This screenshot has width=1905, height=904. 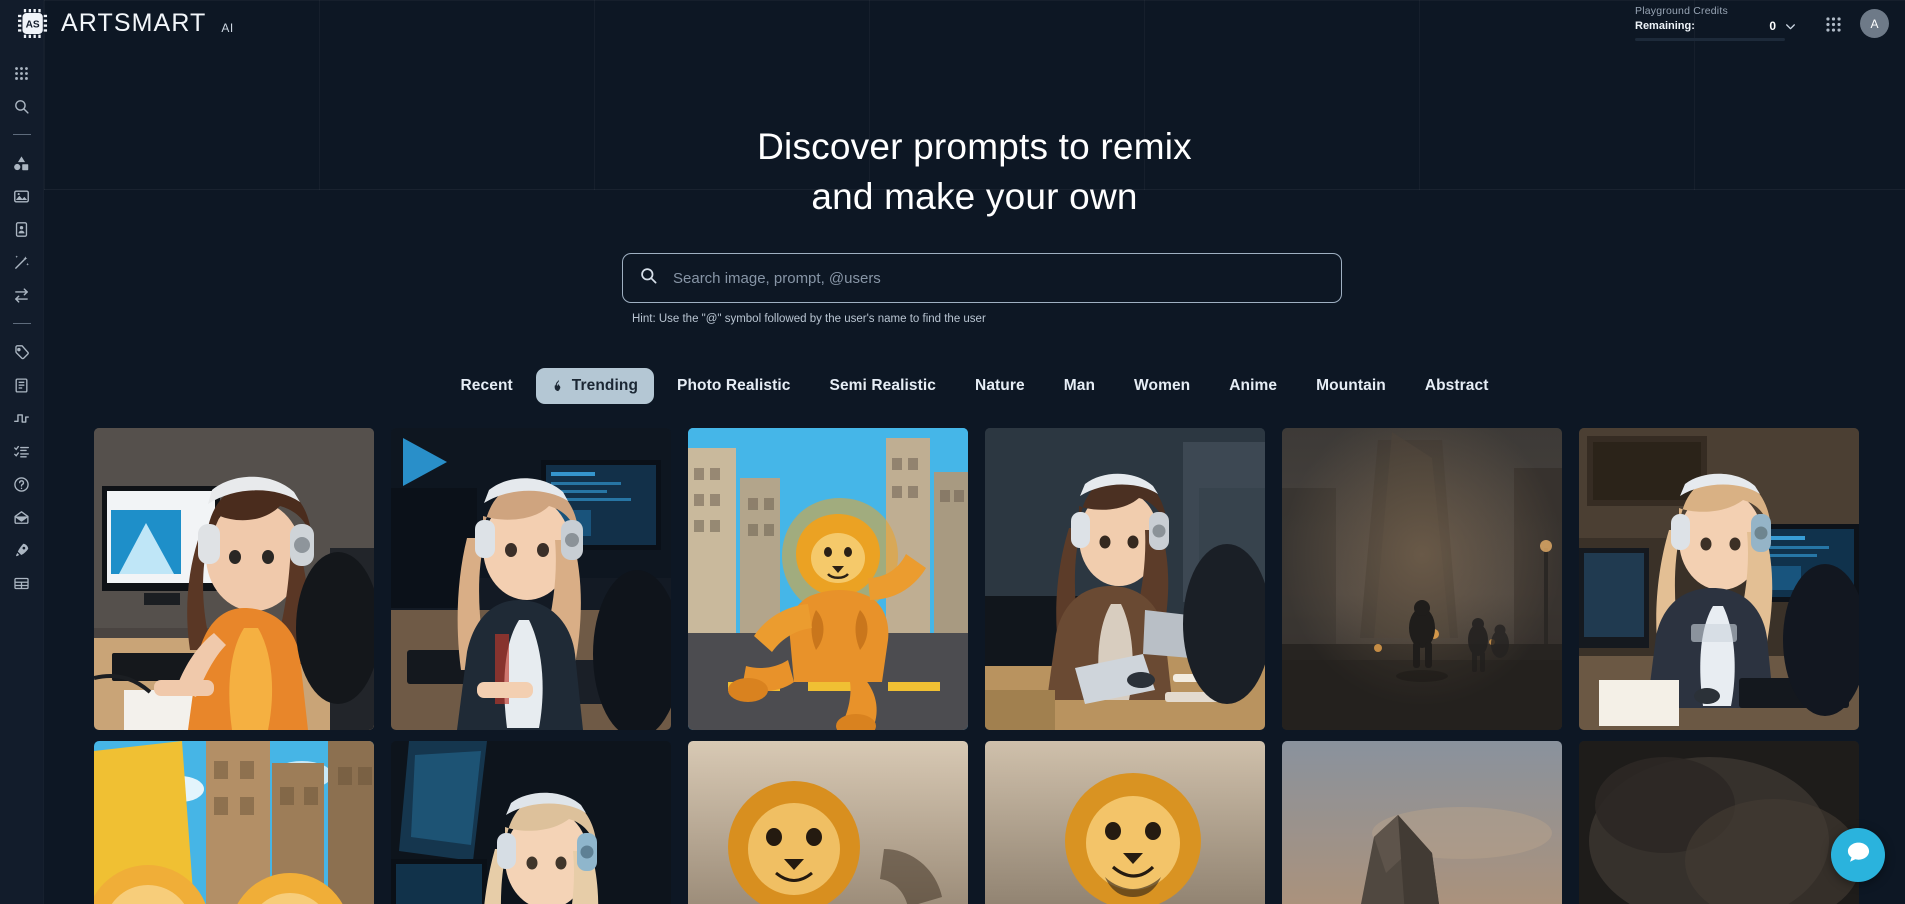 I want to click on tab-label: Abstract, so click(x=1456, y=385).